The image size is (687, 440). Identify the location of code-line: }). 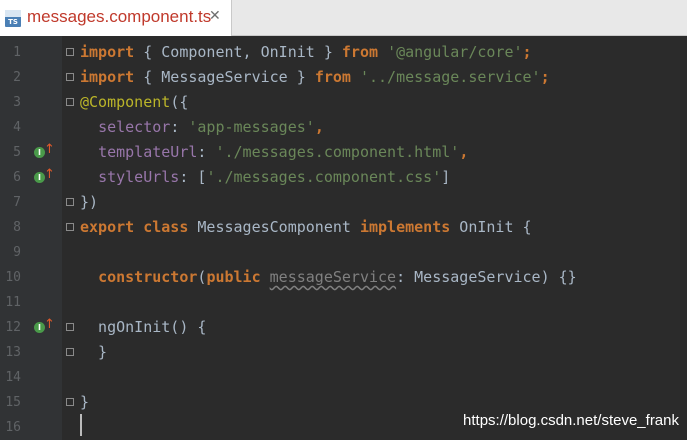
(89, 202).